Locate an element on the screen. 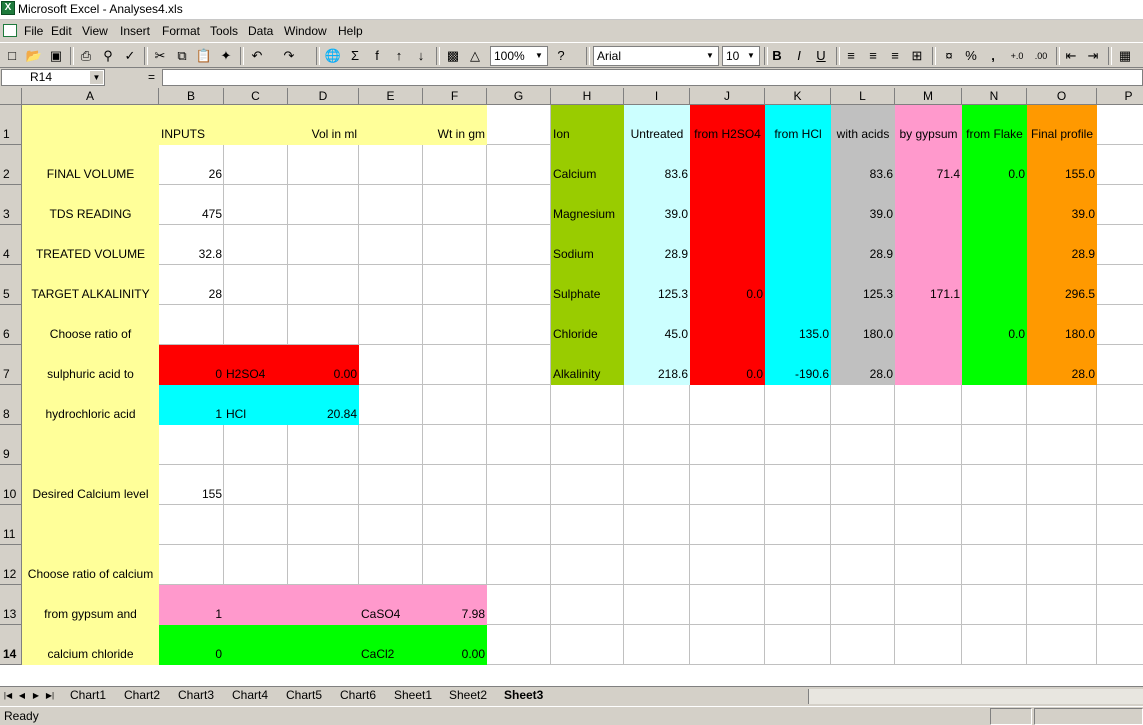  column-header-m: M is located at coordinates (928, 96).